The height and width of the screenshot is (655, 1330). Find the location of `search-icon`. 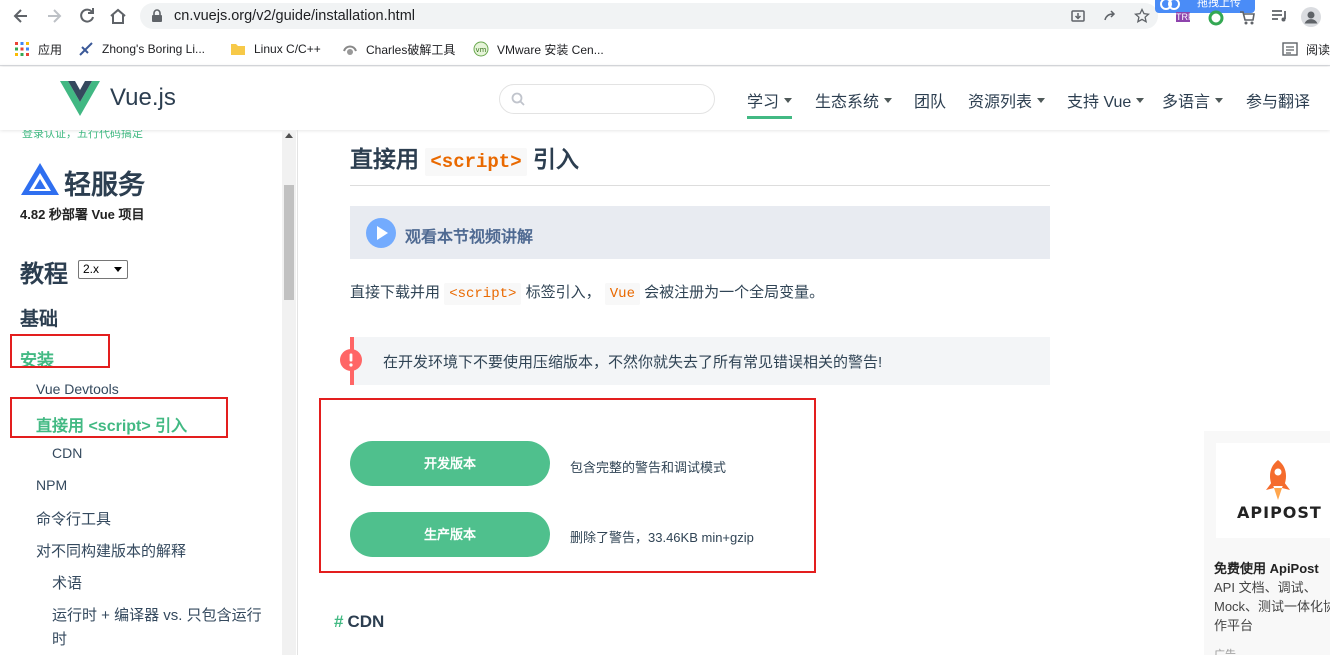

search-icon is located at coordinates (518, 99).